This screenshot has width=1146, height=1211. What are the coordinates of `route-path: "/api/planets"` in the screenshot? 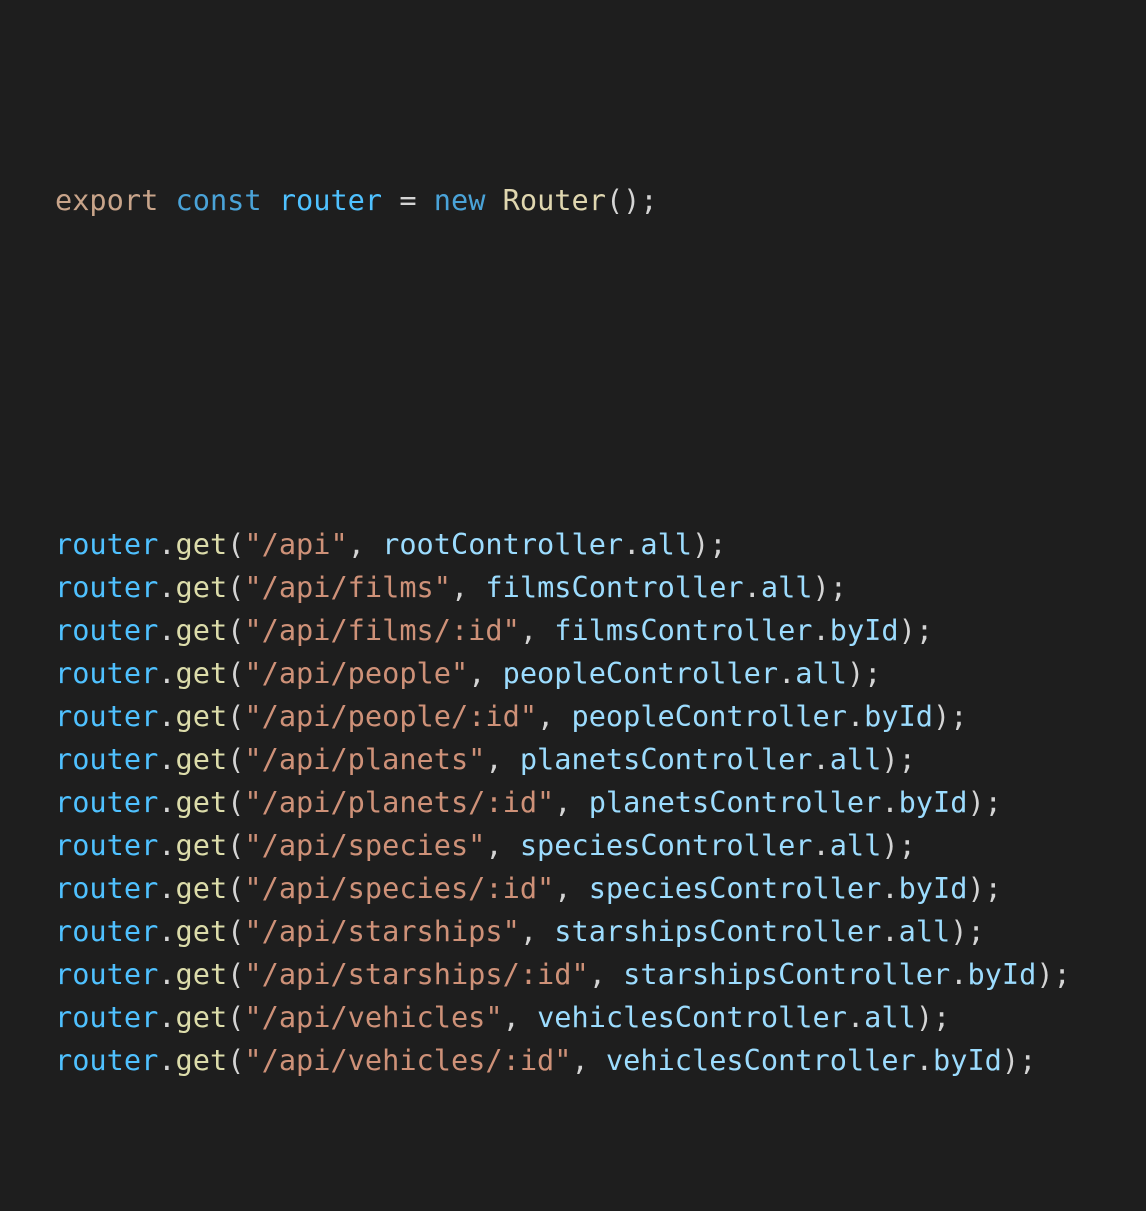 It's located at (365, 759).